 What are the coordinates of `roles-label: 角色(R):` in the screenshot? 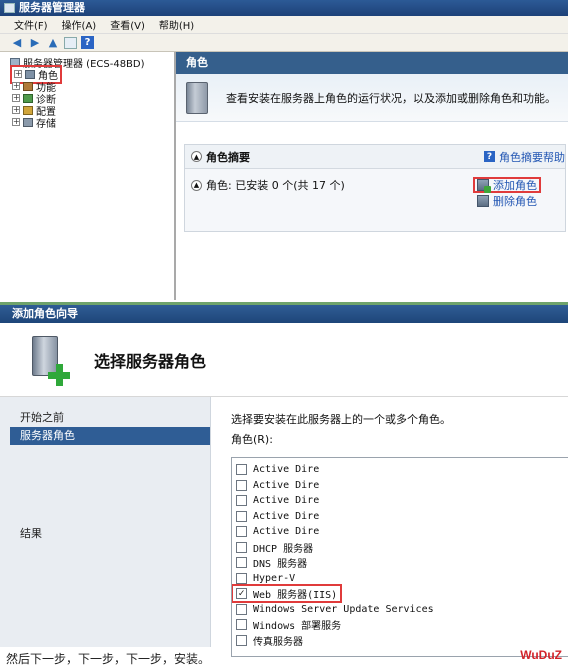 It's located at (252, 439).